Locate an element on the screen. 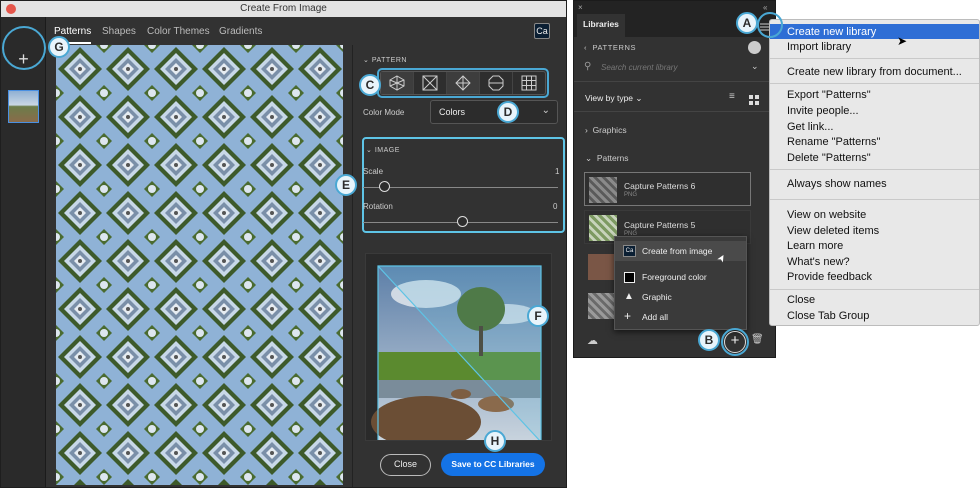  item-type: PNG is located at coordinates (631, 195).